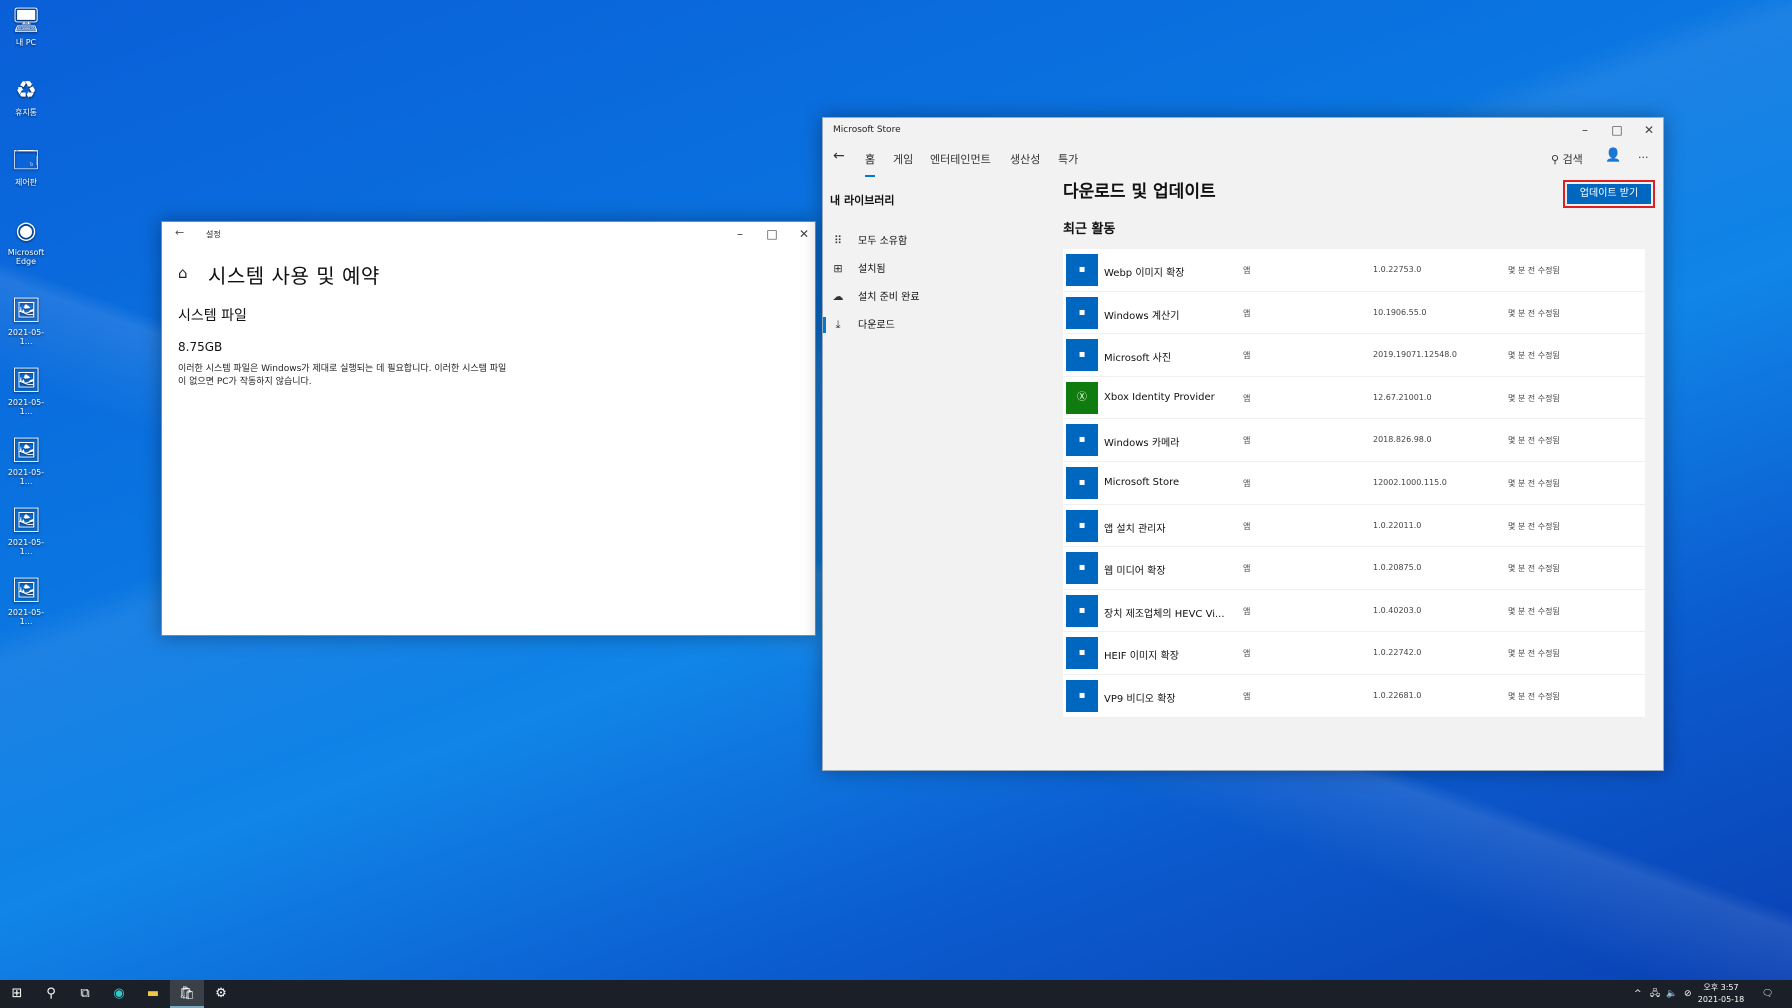 This screenshot has height=1008, width=1792. What do you see at coordinates (1688, 994) in the screenshot?
I see `ime-icon: ⊘` at bounding box center [1688, 994].